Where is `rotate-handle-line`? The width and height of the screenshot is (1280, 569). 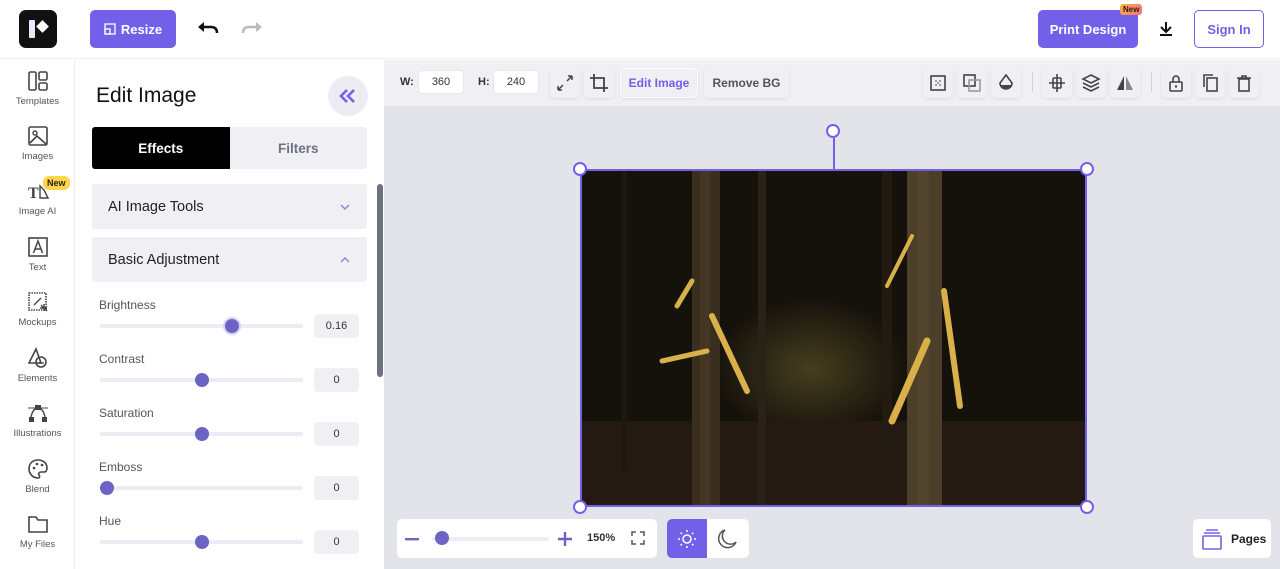 rotate-handle-line is located at coordinates (834, 153).